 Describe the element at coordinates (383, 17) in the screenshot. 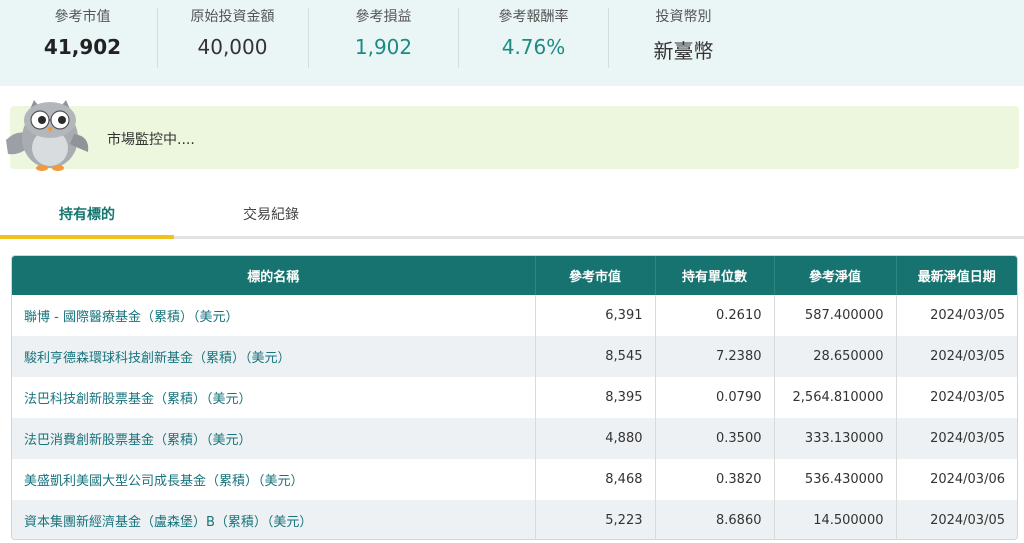

I see `stat-label: 參考損益` at that location.